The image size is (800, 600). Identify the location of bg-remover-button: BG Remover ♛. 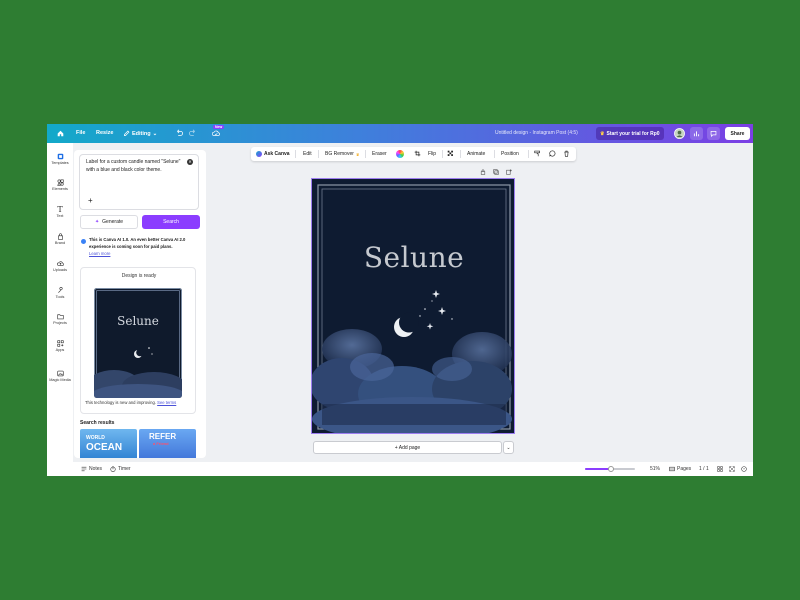
(342, 154).